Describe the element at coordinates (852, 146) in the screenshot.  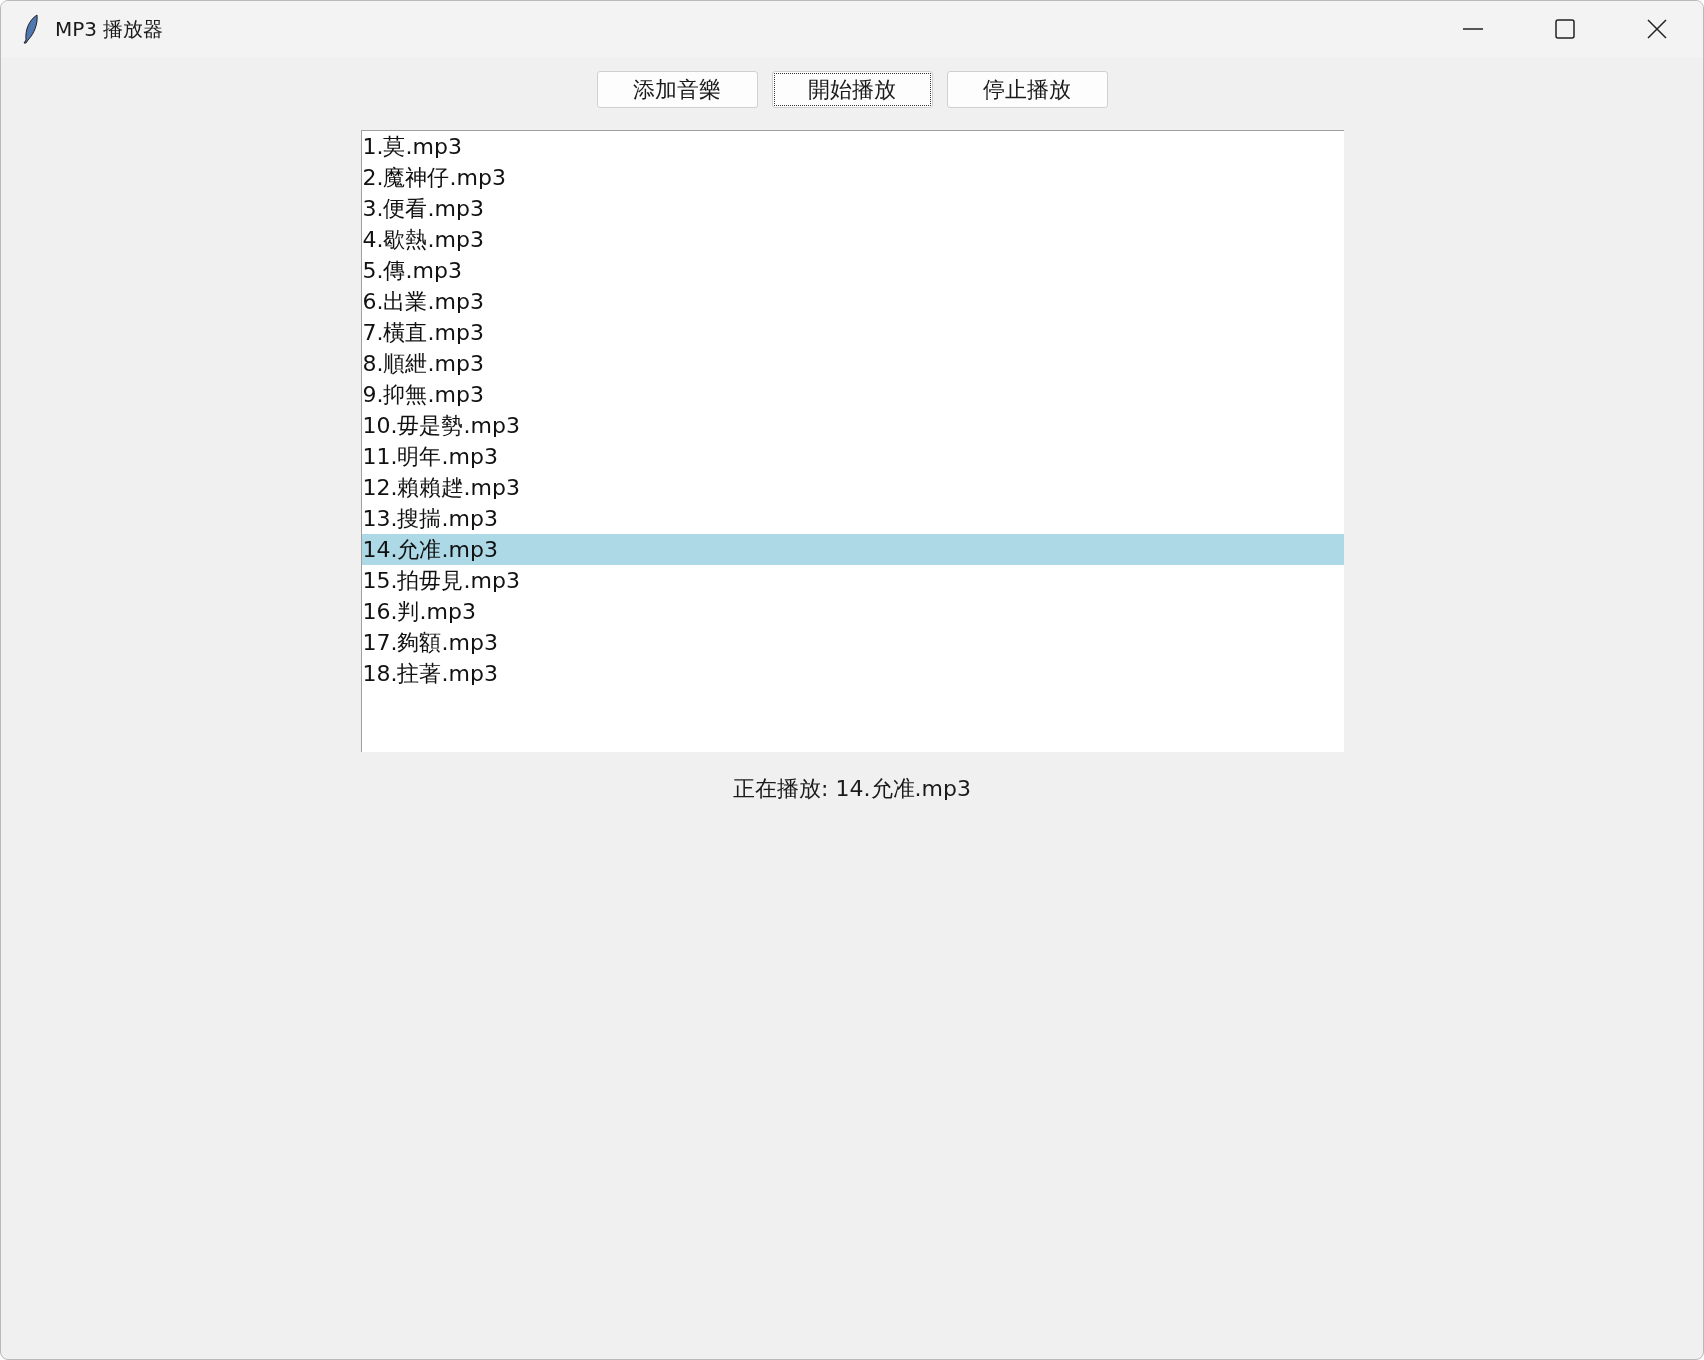
I see `playlist-item: 1.莫.mp3` at that location.